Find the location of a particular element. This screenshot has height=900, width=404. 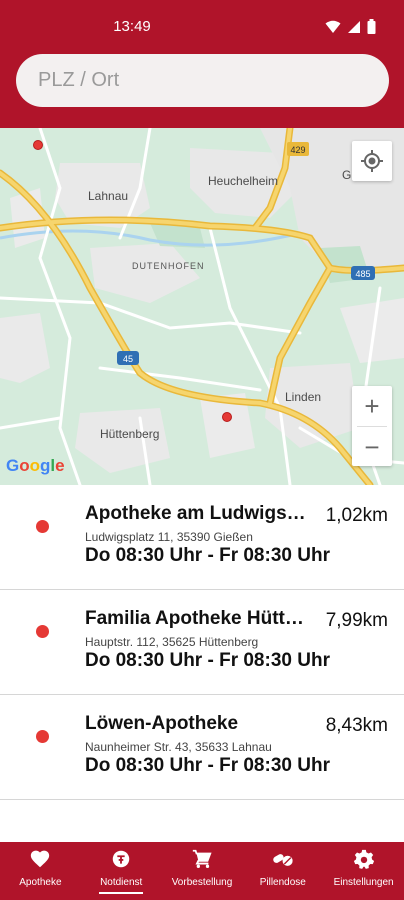

nav-label: Vorbestellung is located at coordinates (202, 882).